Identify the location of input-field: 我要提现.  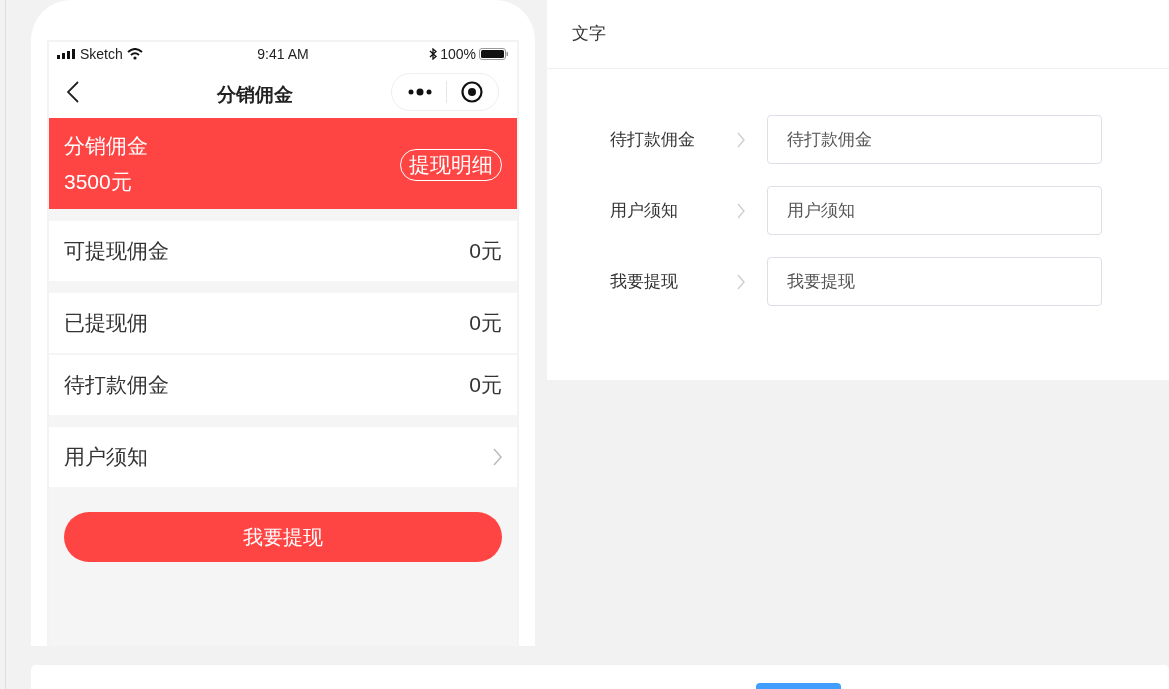
(934, 281).